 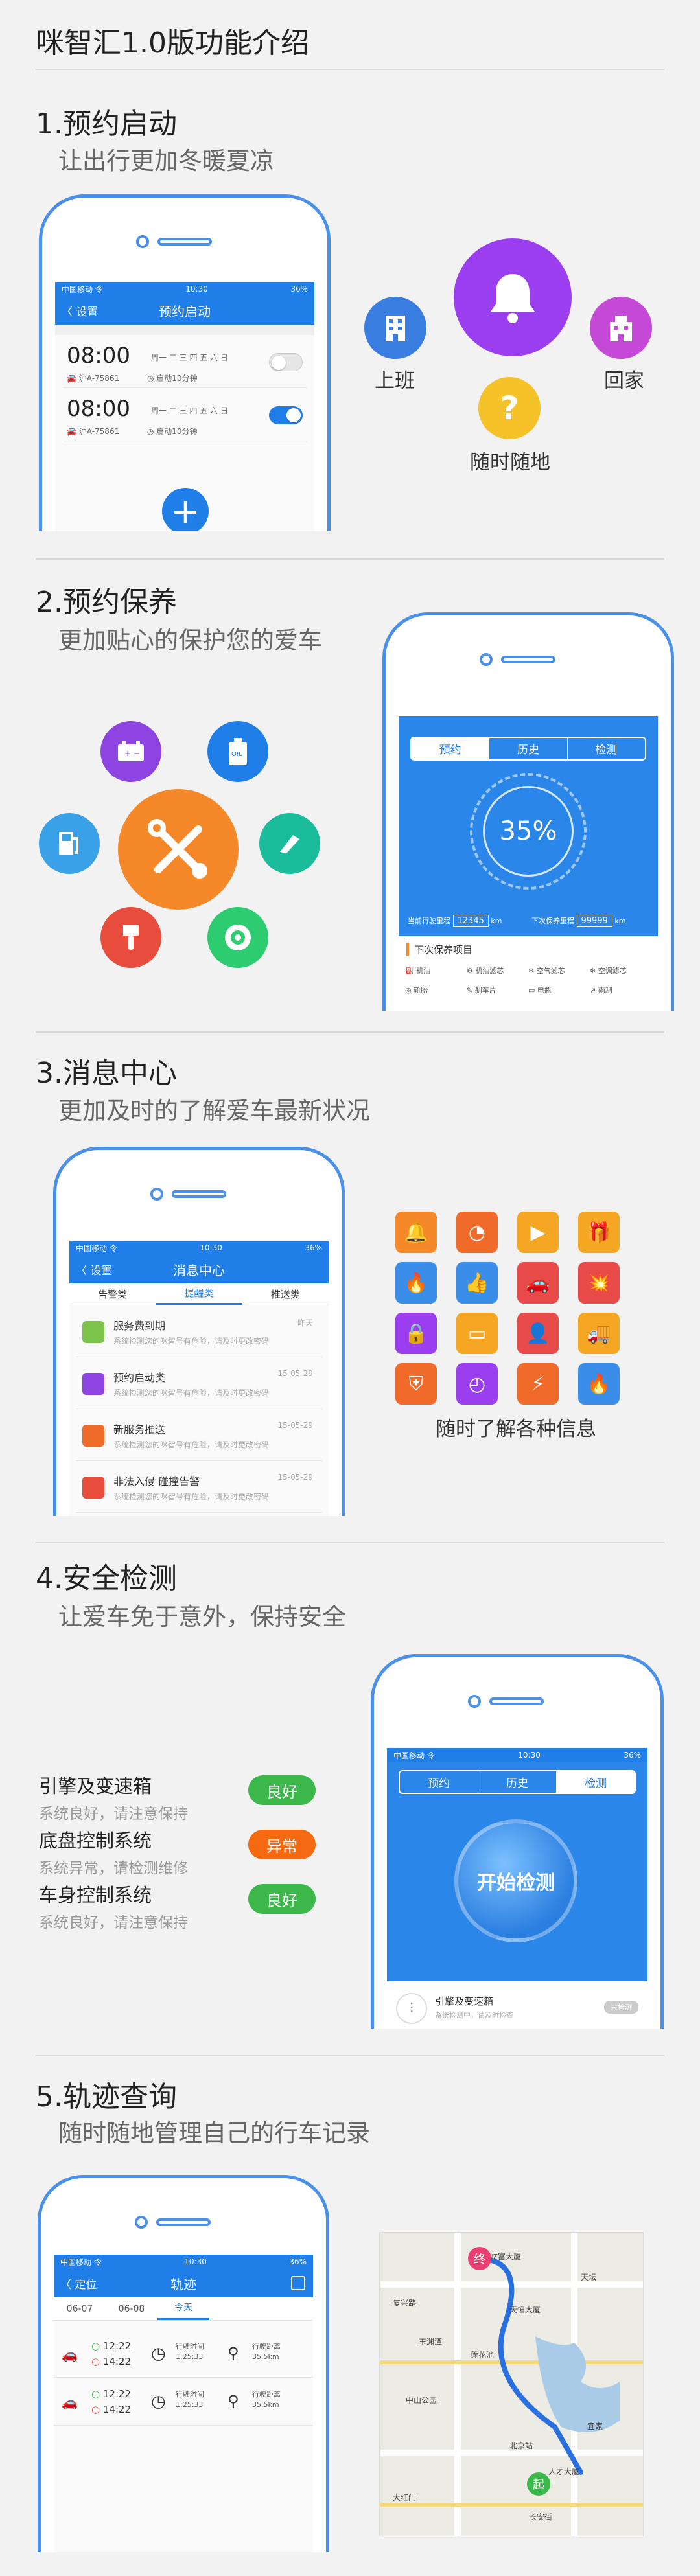 I want to click on system-item: 底盘控制系统 系统异常，请检测维修, so click(x=114, y=1852).